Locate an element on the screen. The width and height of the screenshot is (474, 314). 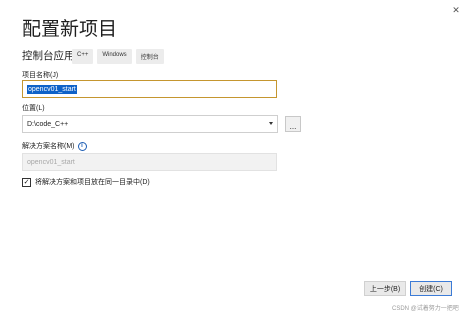
tag-platform: Windows is located at coordinates (114, 56).